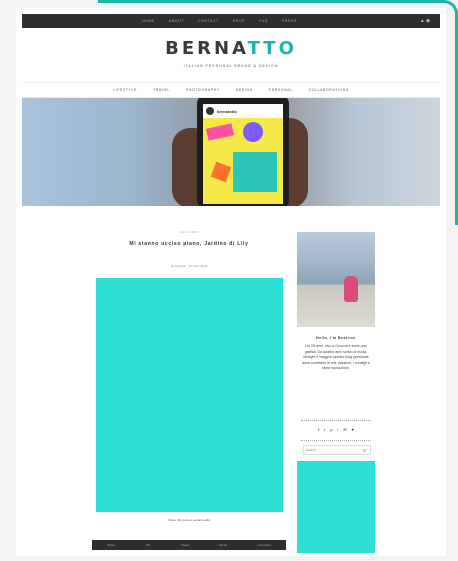  I want to click on logo-part-dark: BERNA, so click(206, 48).